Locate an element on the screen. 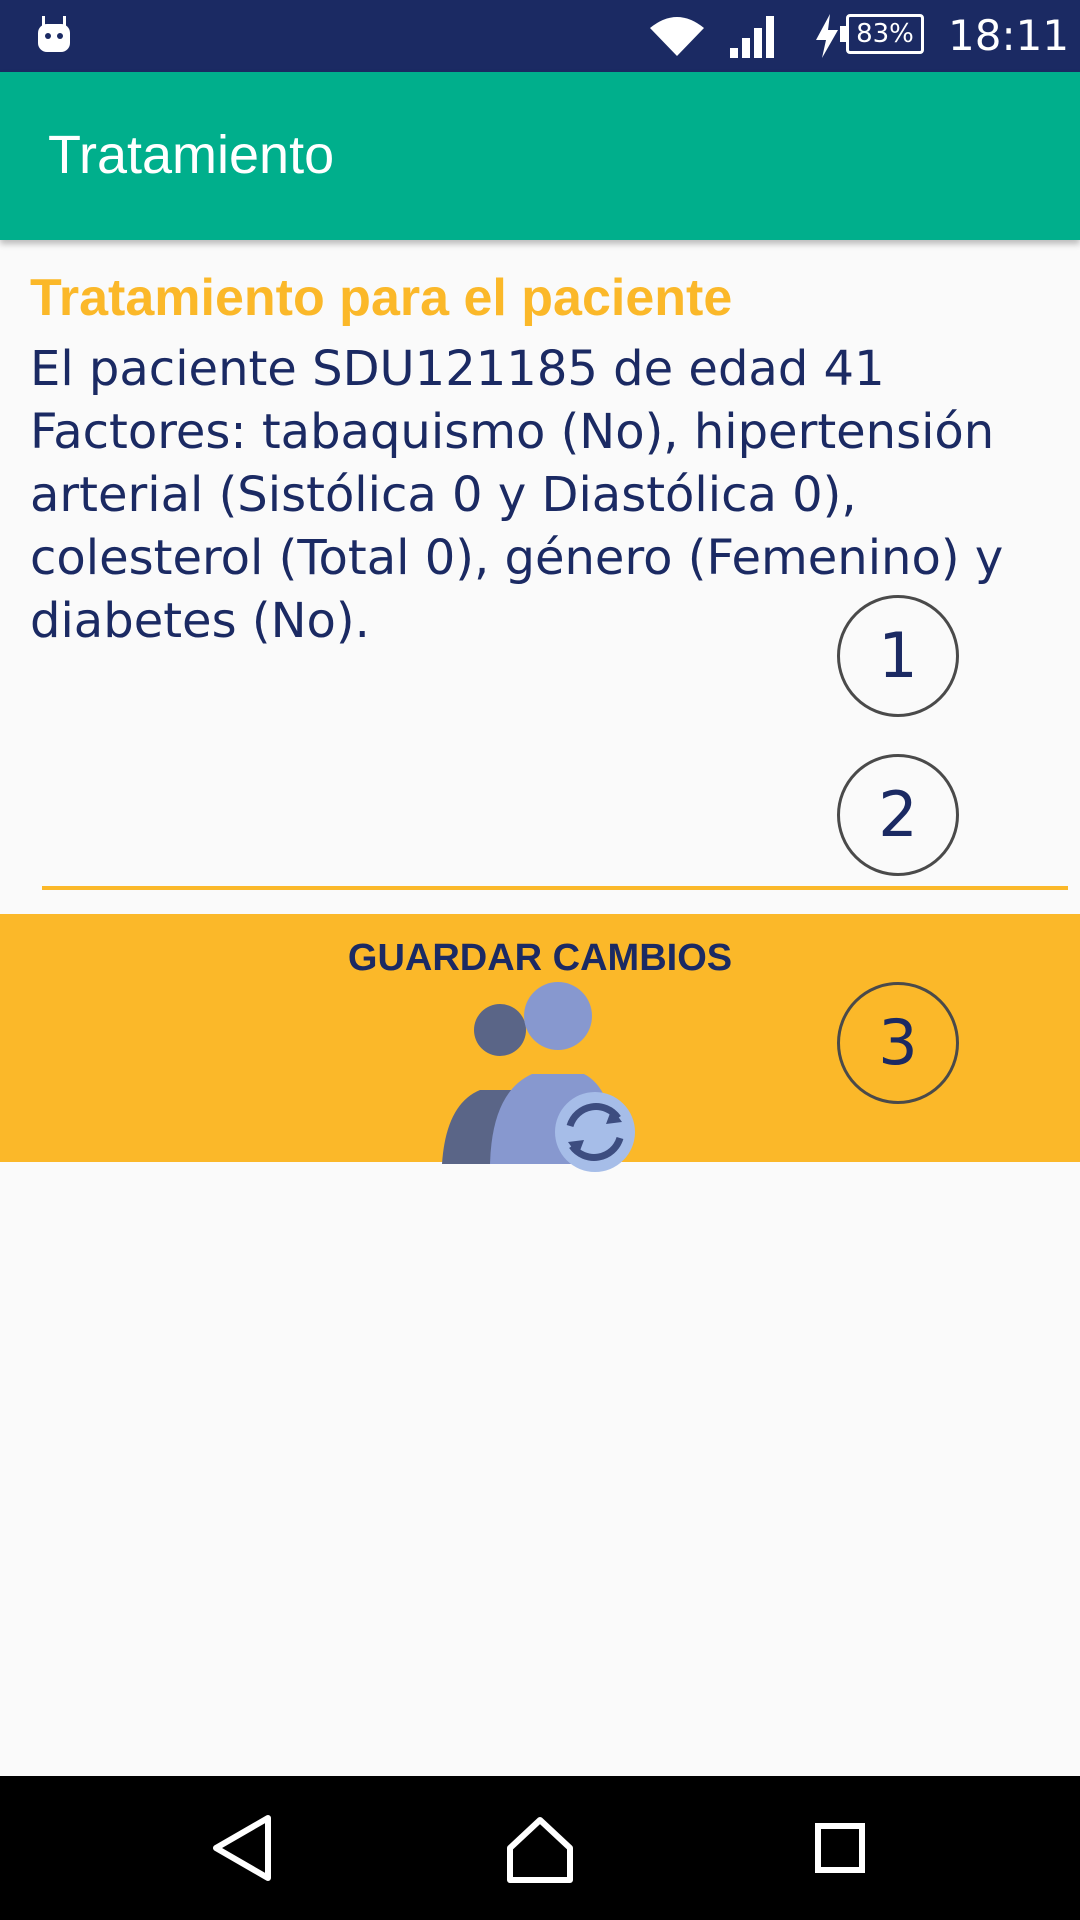 The image size is (1080, 1920). status-time: 18:11 is located at coordinates (1009, 35).